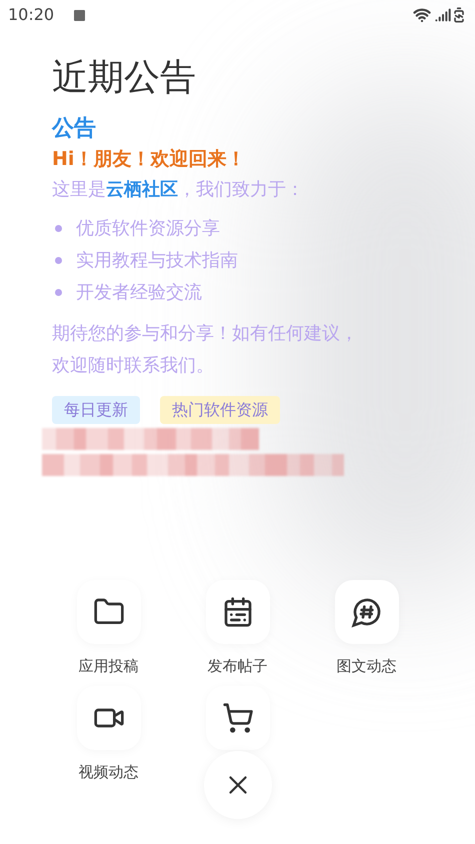 Image resolution: width=475 pixels, height=844 pixels. Describe the element at coordinates (443, 15) in the screenshot. I see `signal-icon` at that location.